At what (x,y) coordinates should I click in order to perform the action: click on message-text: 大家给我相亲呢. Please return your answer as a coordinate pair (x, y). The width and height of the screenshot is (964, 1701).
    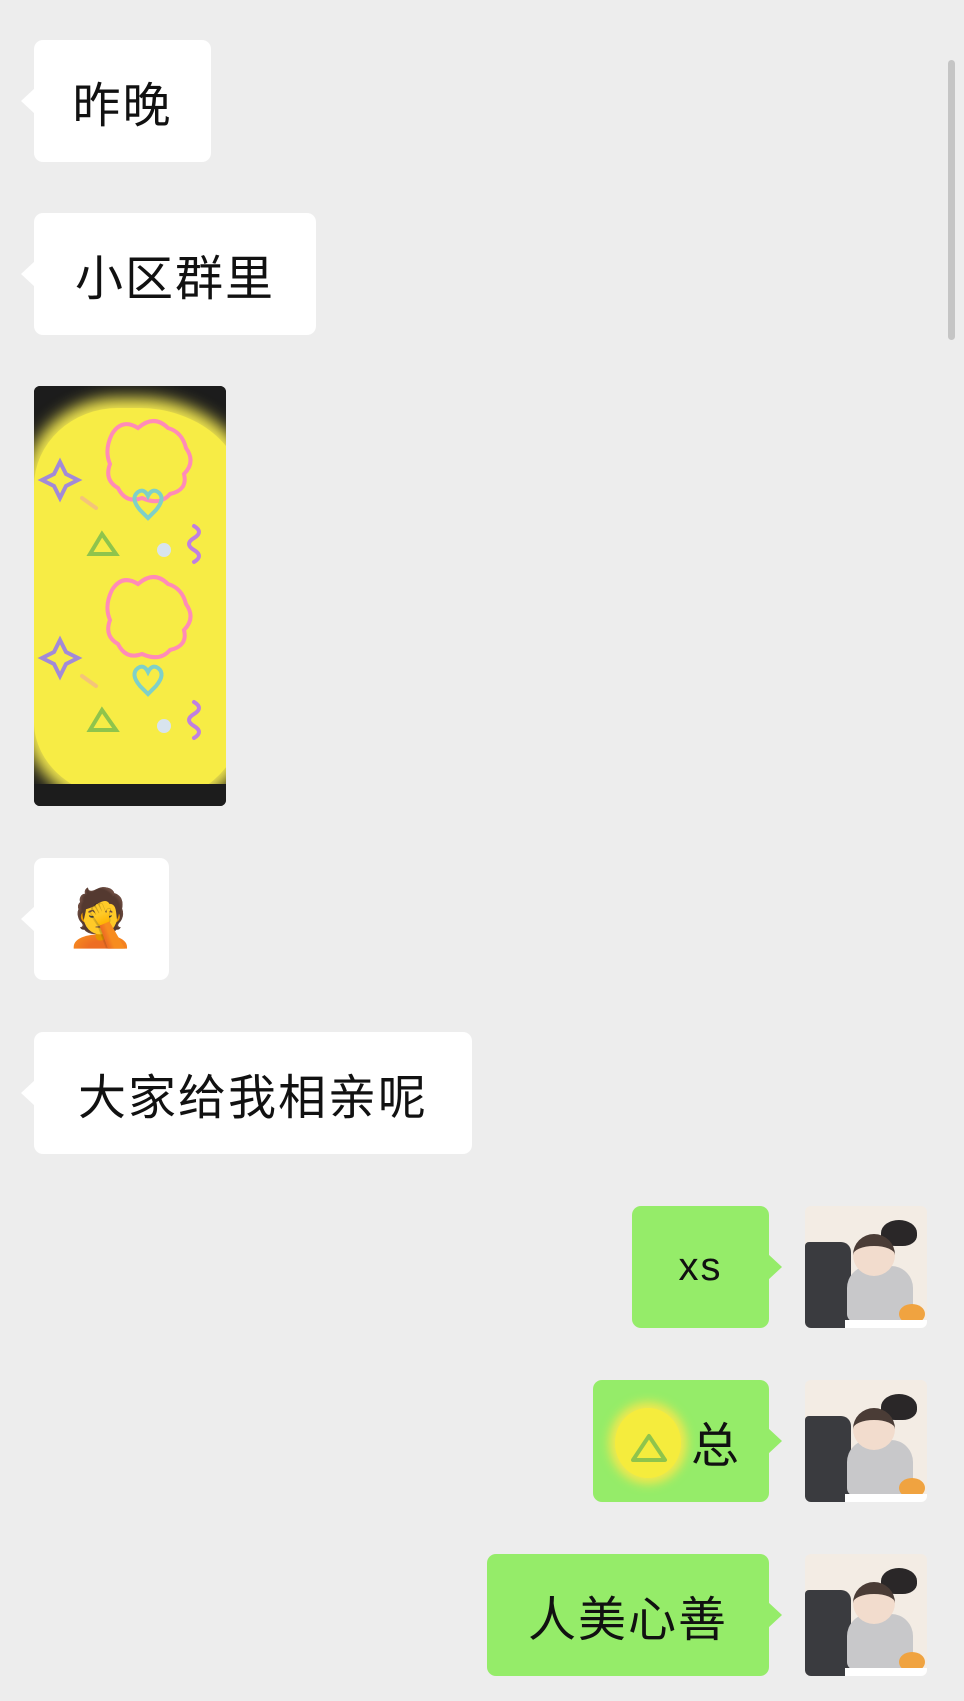
    Looking at the image, I should click on (252, 1098).